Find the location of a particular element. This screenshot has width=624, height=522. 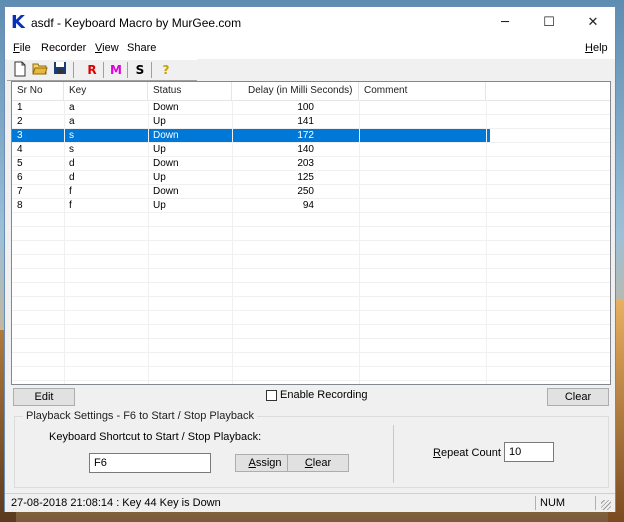

enable-recording-checkbox is located at coordinates (271, 395).